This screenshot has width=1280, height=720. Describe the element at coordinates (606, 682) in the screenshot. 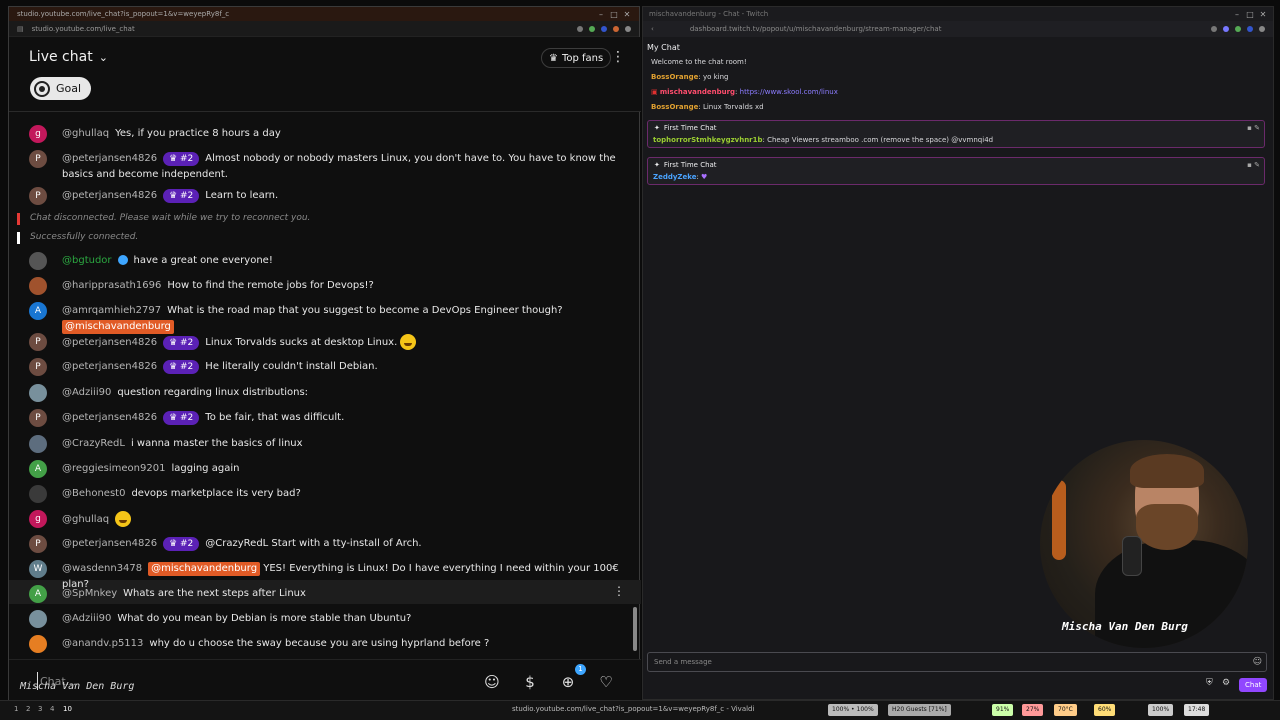

I see `heart-icon: ♡` at that location.